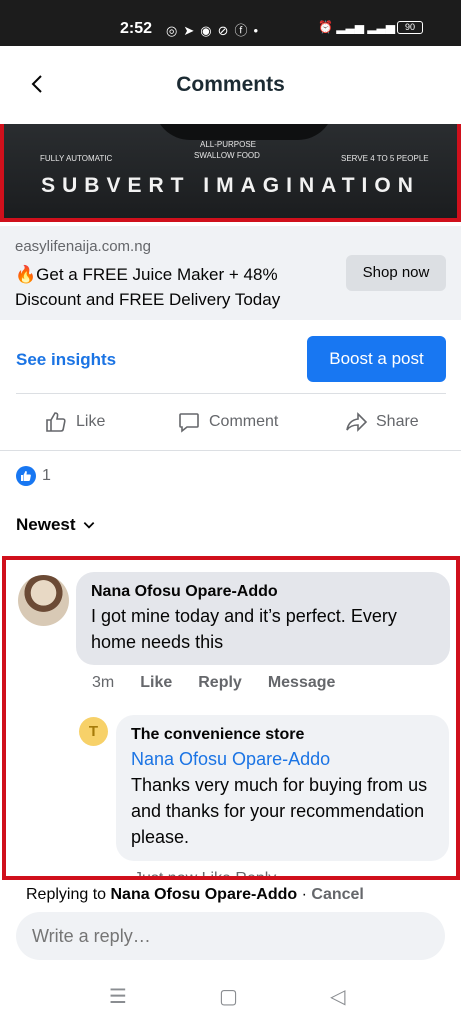  I want to click on system-nav-bar: ☰ ▢ ◁, so click(230, 996).